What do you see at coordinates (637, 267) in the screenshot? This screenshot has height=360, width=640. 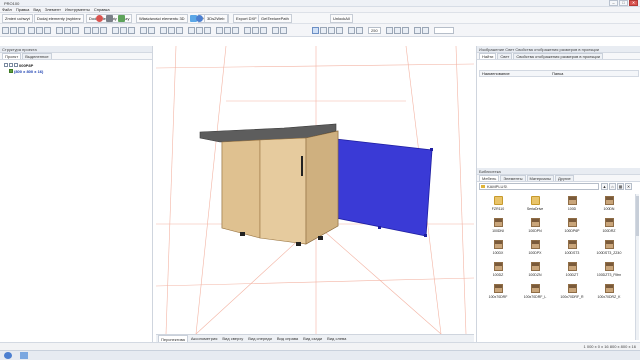 I see `library-scrollbar` at bounding box center [637, 267].